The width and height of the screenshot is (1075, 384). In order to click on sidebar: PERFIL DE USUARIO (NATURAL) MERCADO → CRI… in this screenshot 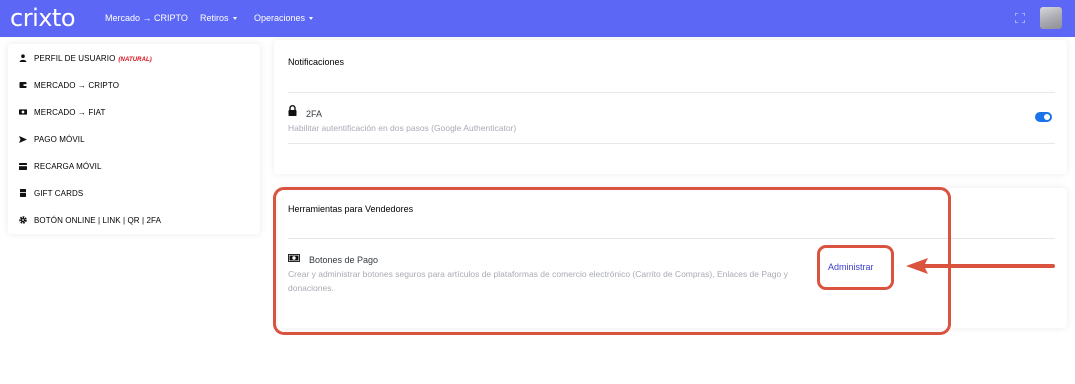, I will do `click(134, 139)`.